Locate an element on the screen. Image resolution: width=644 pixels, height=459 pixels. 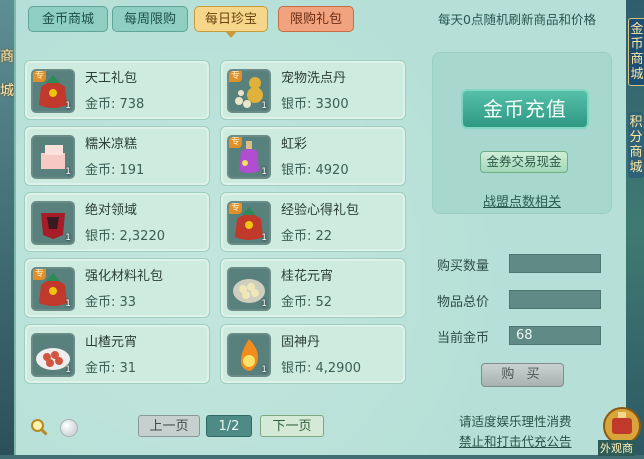
recharge-box is located at coordinates (522, 133).